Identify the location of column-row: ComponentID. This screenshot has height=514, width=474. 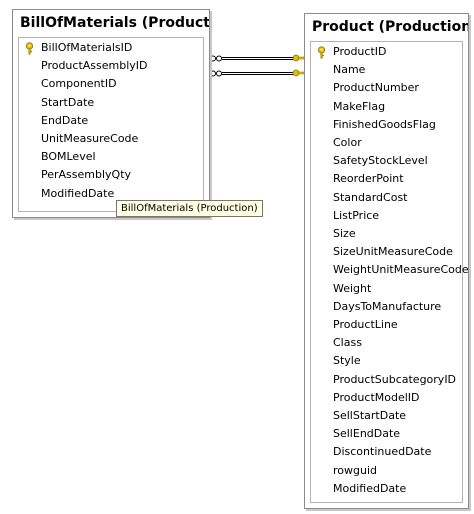
(111, 84).